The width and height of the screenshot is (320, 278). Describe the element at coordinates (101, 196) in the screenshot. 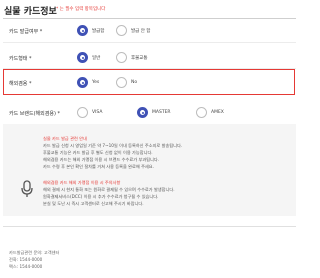

I see `notice-line: 원화결제서비스(DCC) 이용 시 추가 수수료가 청구될 수 있습니다.` at that location.